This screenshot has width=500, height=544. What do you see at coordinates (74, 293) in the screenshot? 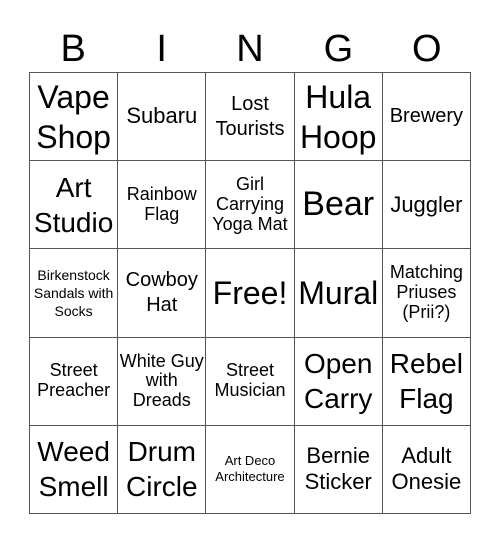
I see `bingo-cell: Birkenstock Sandals with Socks` at bounding box center [74, 293].